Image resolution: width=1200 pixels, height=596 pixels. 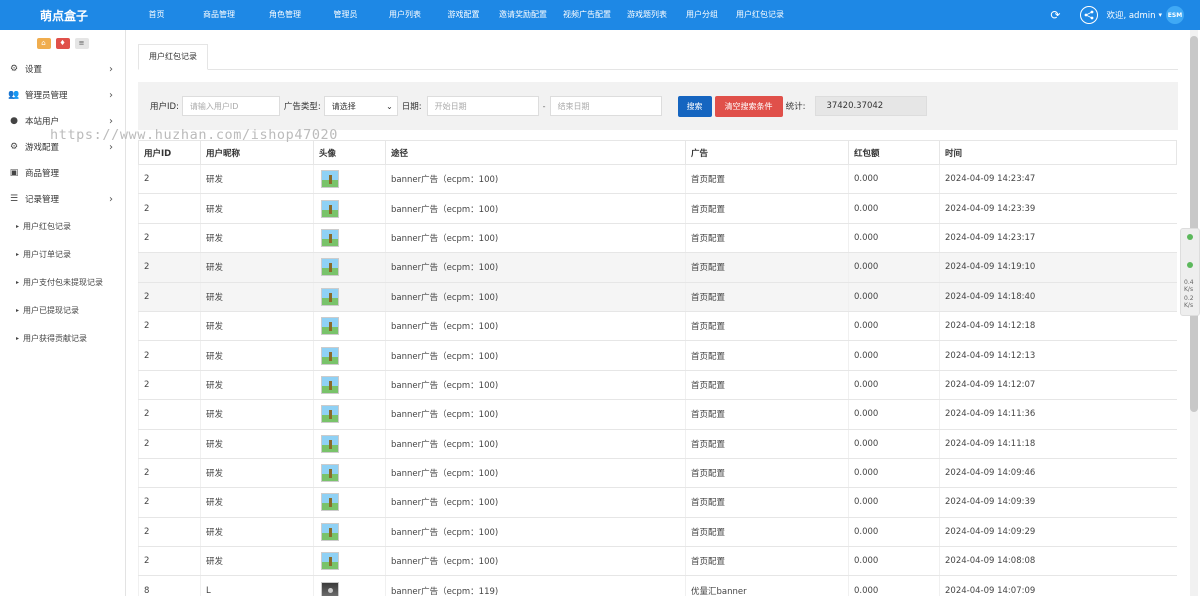 I want to click on sidebar-sub-contribution-records: ▸ 用户获得贡献记录, so click(x=62, y=338).